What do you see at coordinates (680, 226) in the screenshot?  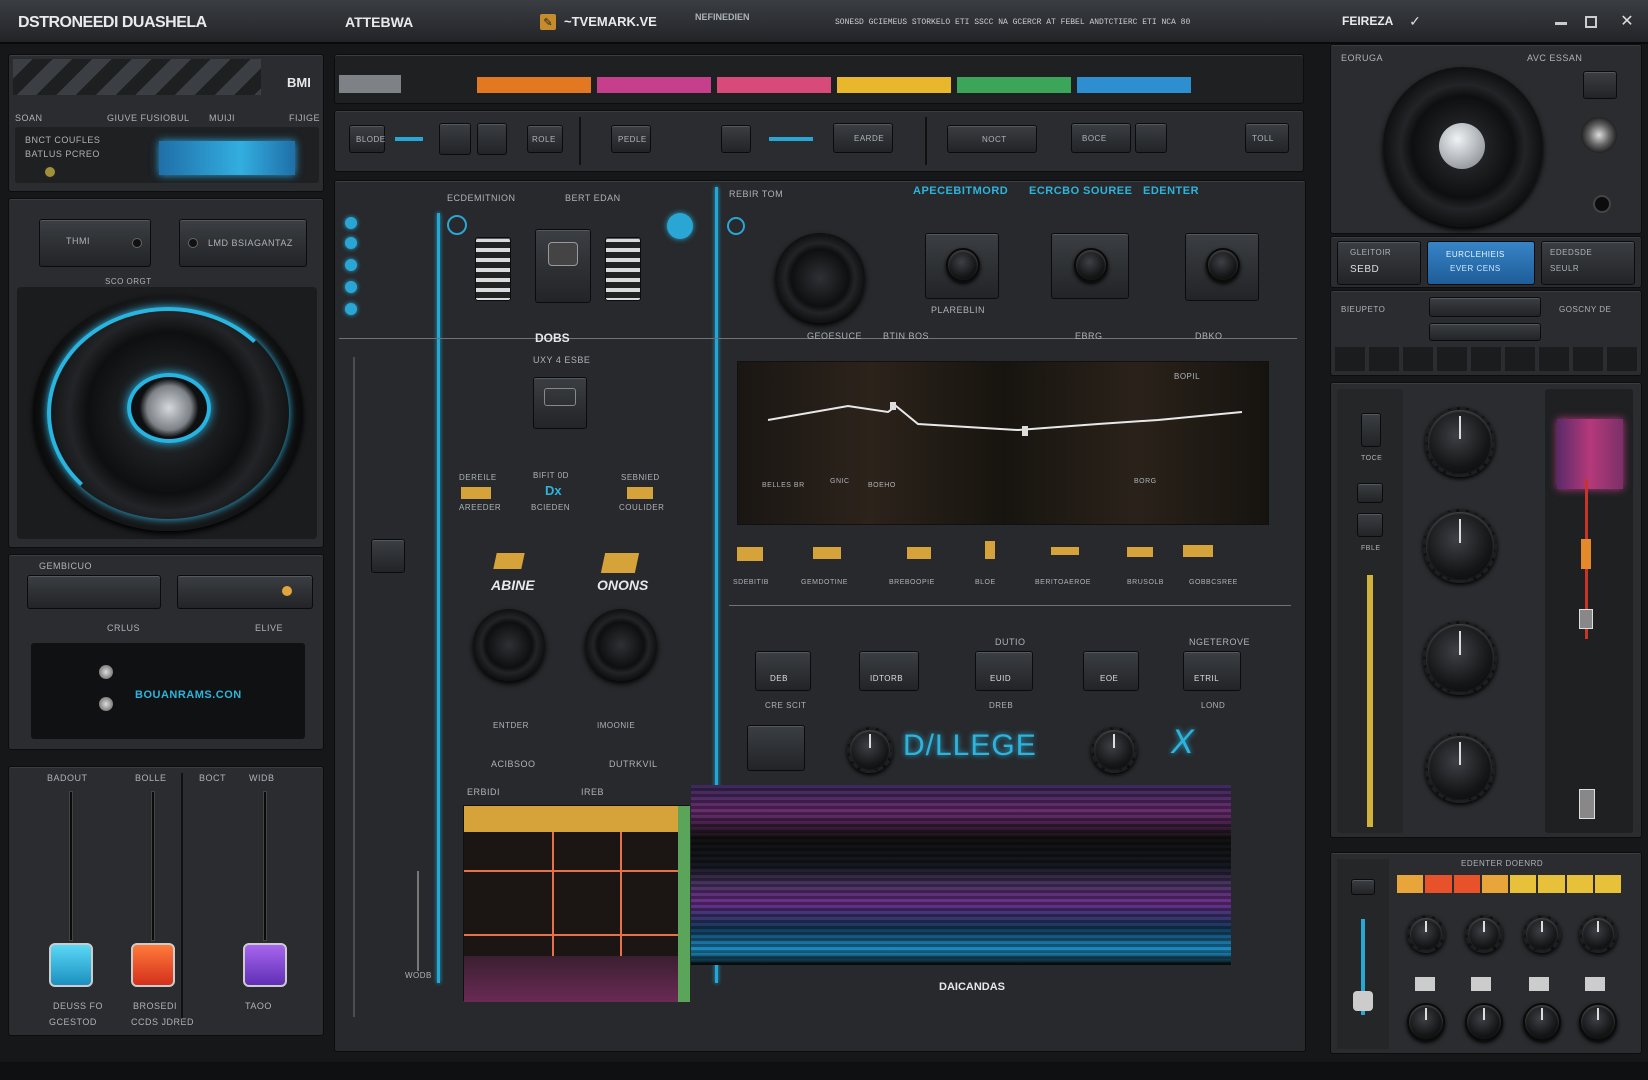 I see `active-indicator` at bounding box center [680, 226].